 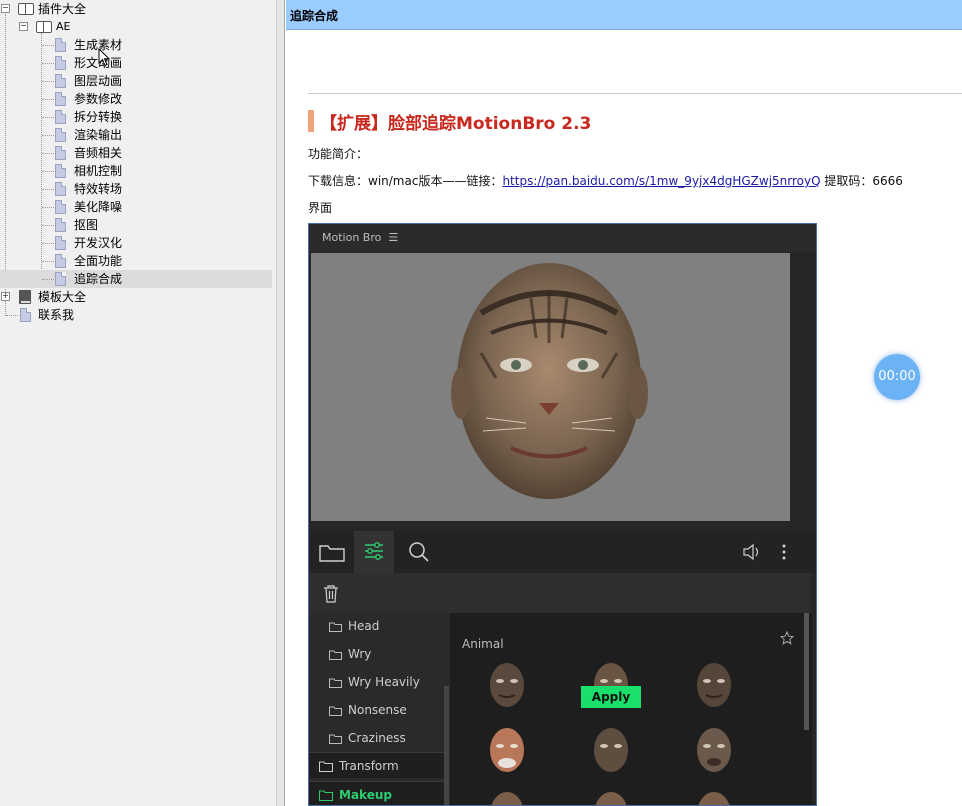 What do you see at coordinates (364, 626) in the screenshot?
I see `subcategory-label: Head` at bounding box center [364, 626].